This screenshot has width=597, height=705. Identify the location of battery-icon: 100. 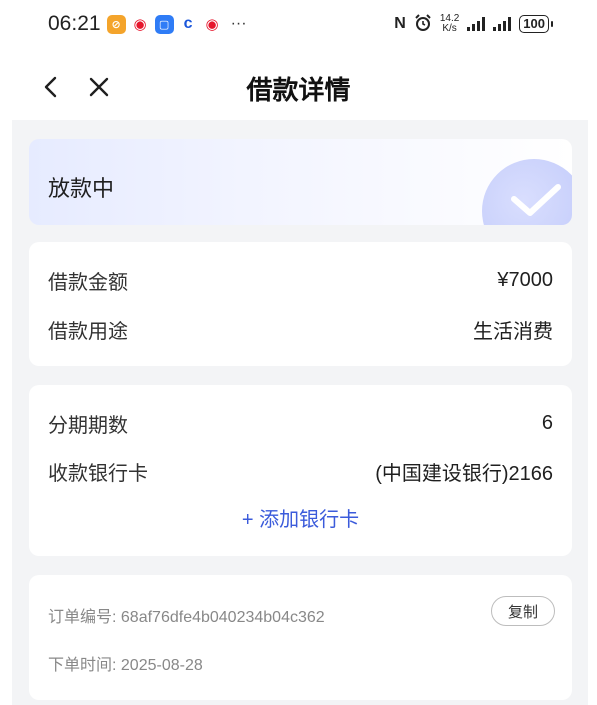
(536, 24).